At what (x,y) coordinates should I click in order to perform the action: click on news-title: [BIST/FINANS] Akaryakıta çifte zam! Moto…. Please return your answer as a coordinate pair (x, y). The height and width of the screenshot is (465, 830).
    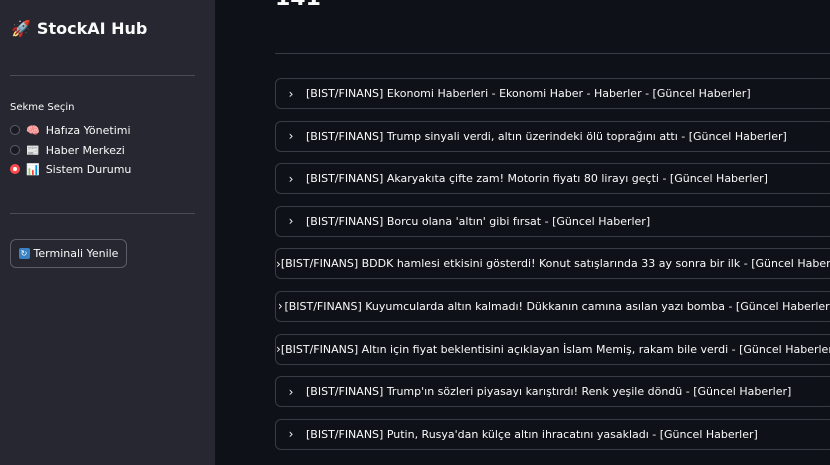
    Looking at the image, I should click on (537, 179).